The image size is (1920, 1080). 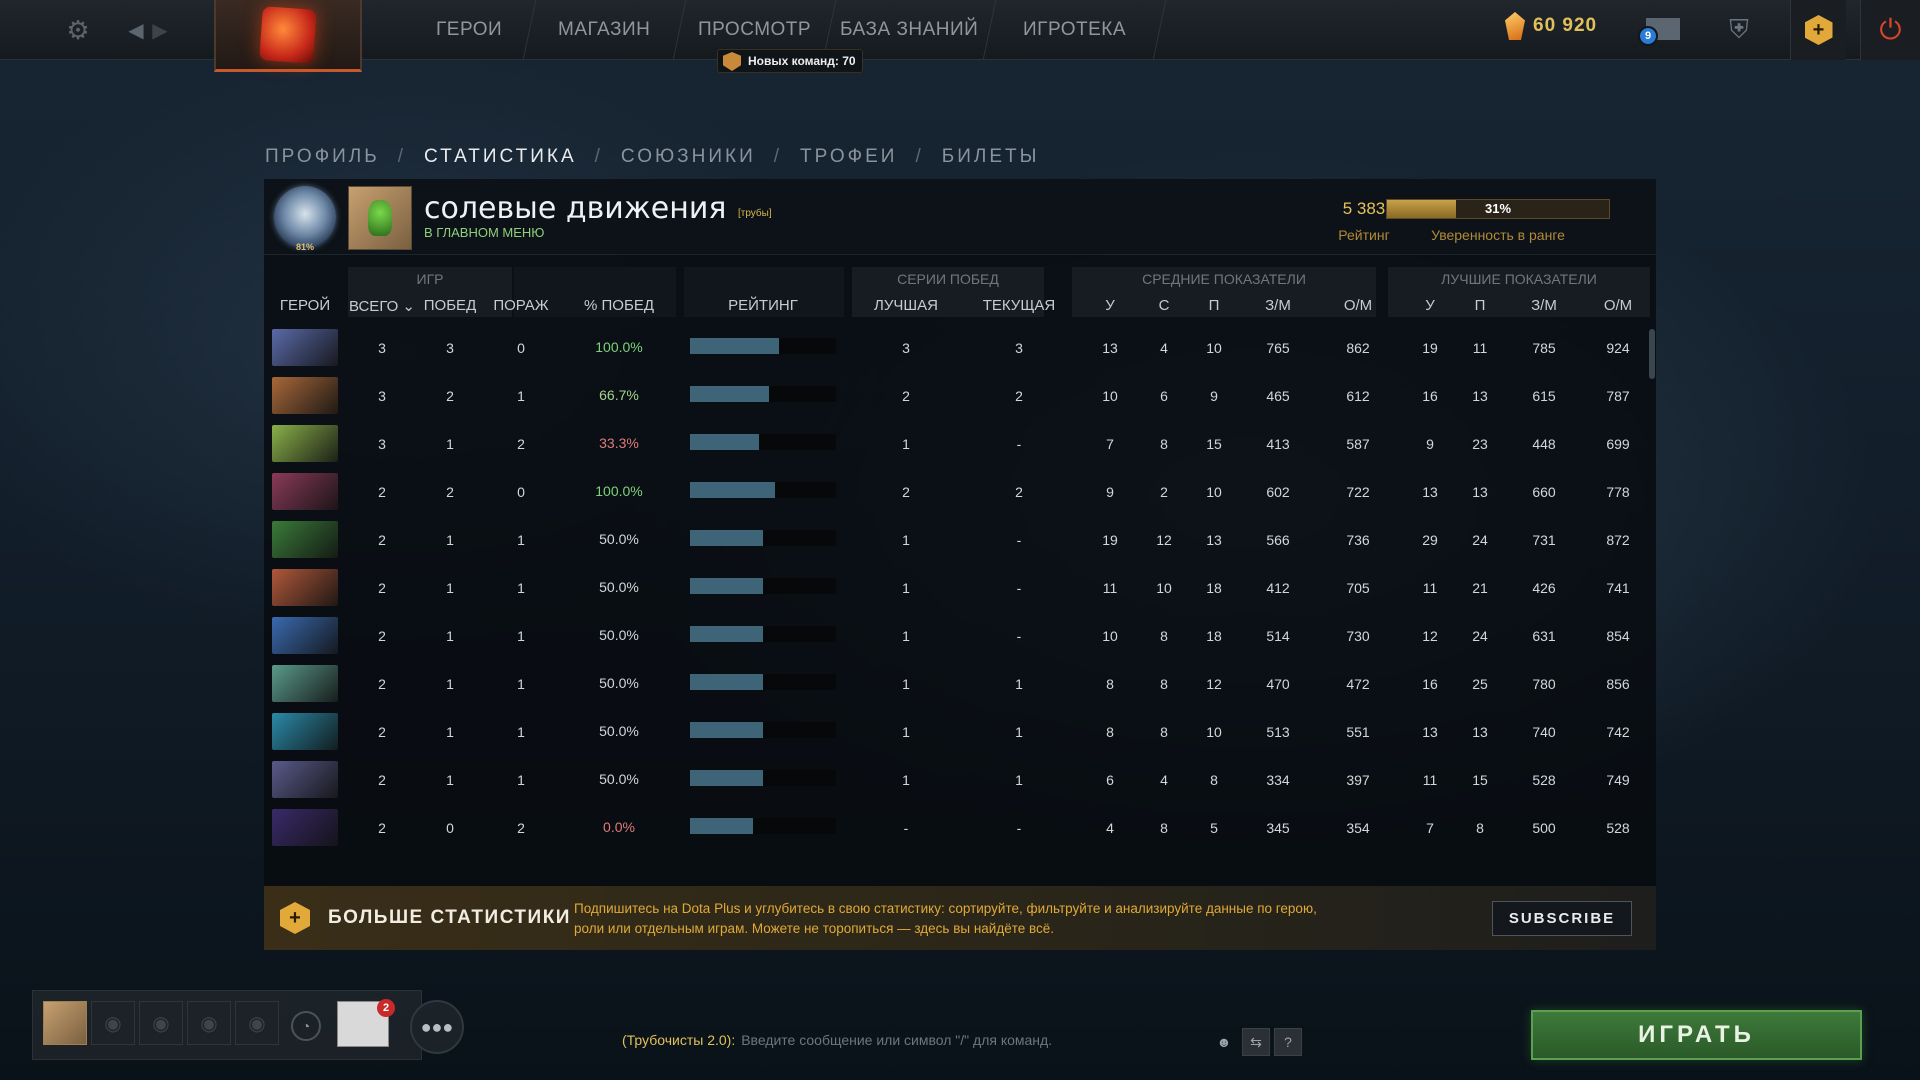 What do you see at coordinates (380, 218) in the screenshot?
I see `avatar` at bounding box center [380, 218].